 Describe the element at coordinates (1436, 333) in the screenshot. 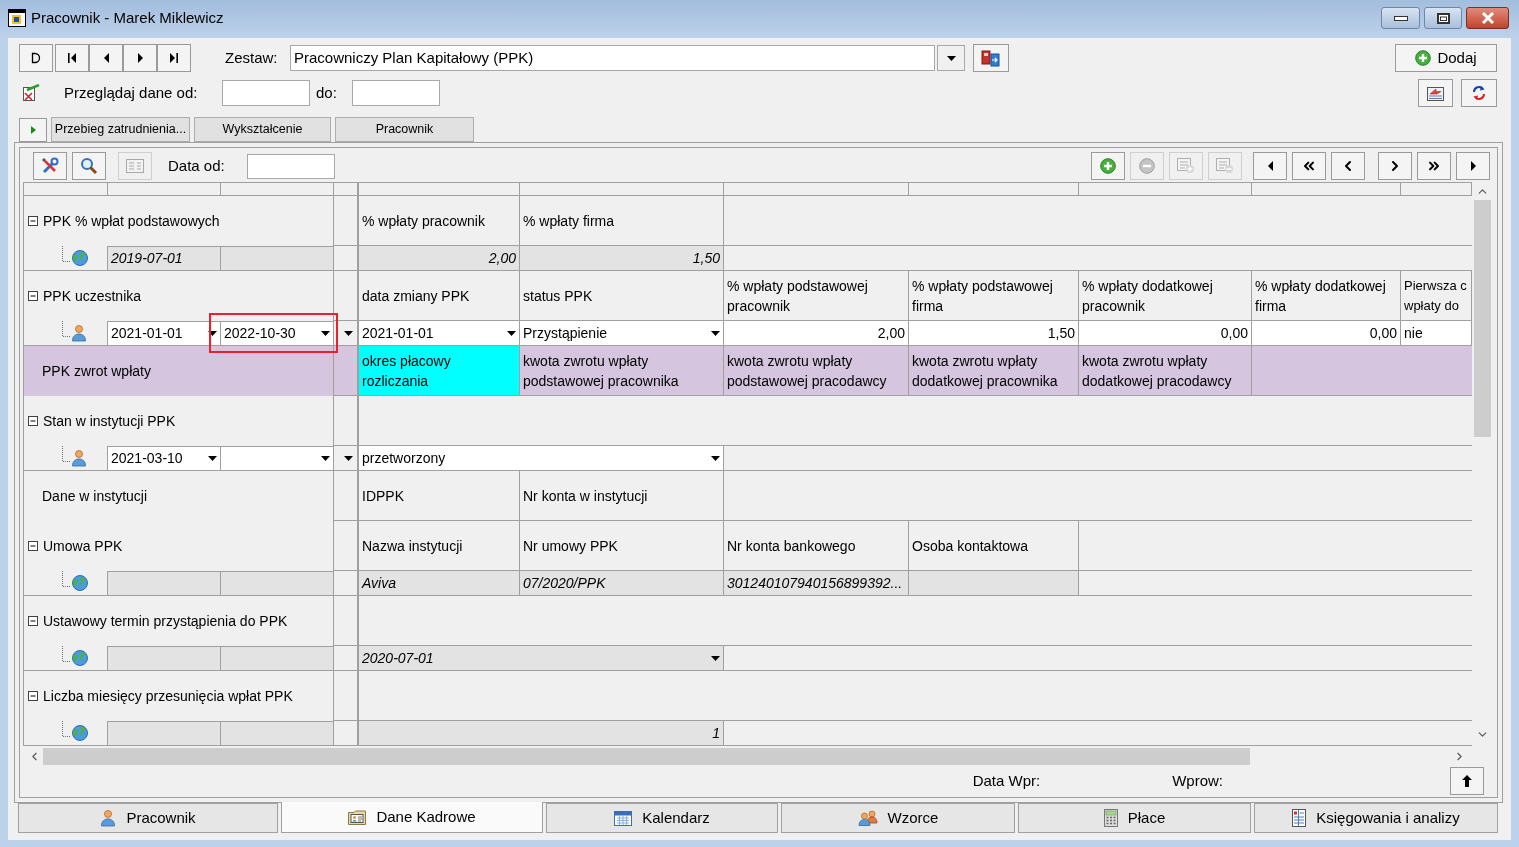

I see `table-cell: nie` at that location.